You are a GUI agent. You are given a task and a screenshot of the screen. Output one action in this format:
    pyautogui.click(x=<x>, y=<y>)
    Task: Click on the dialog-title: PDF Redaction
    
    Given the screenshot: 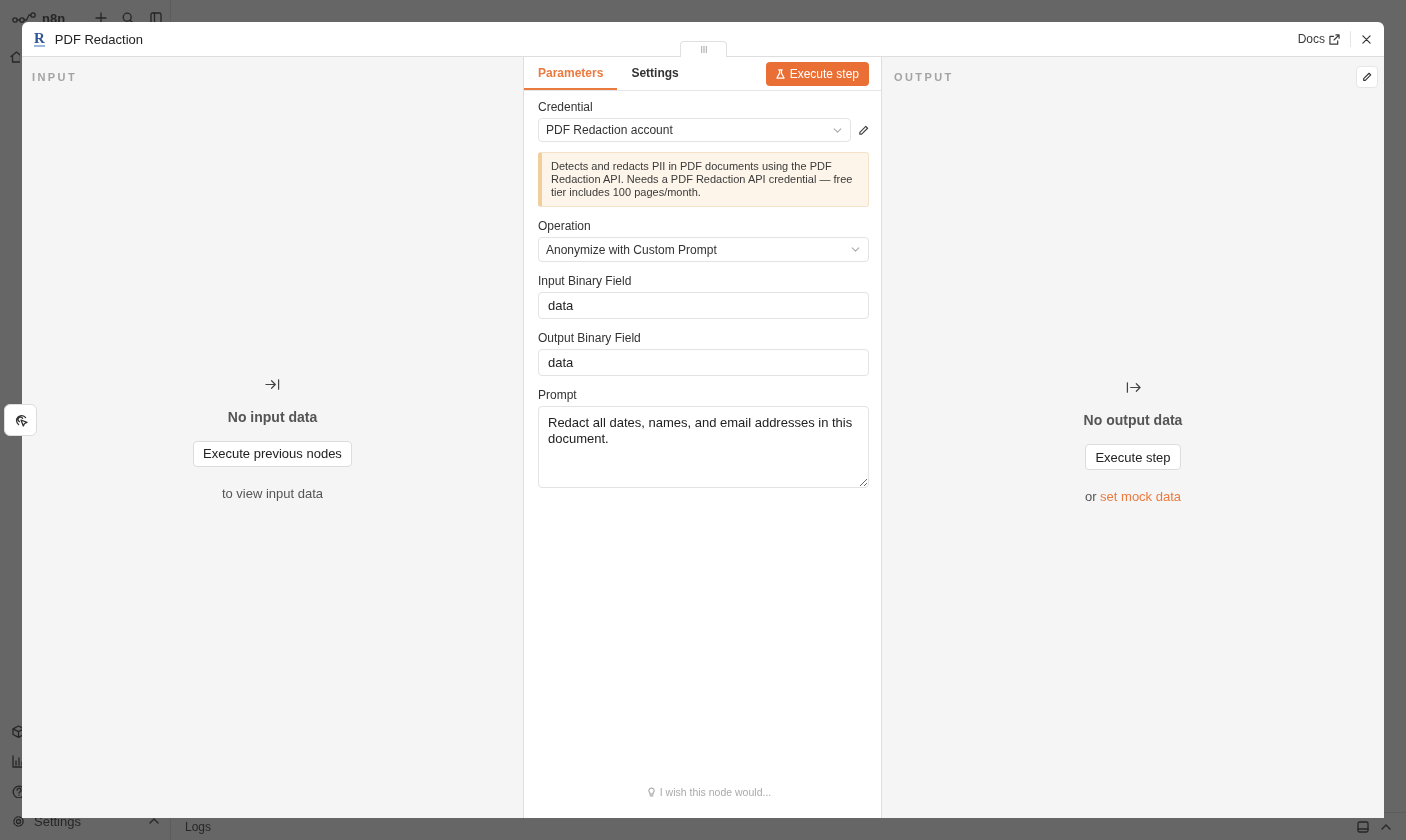 What is the action you would take?
    pyautogui.click(x=98, y=39)
    